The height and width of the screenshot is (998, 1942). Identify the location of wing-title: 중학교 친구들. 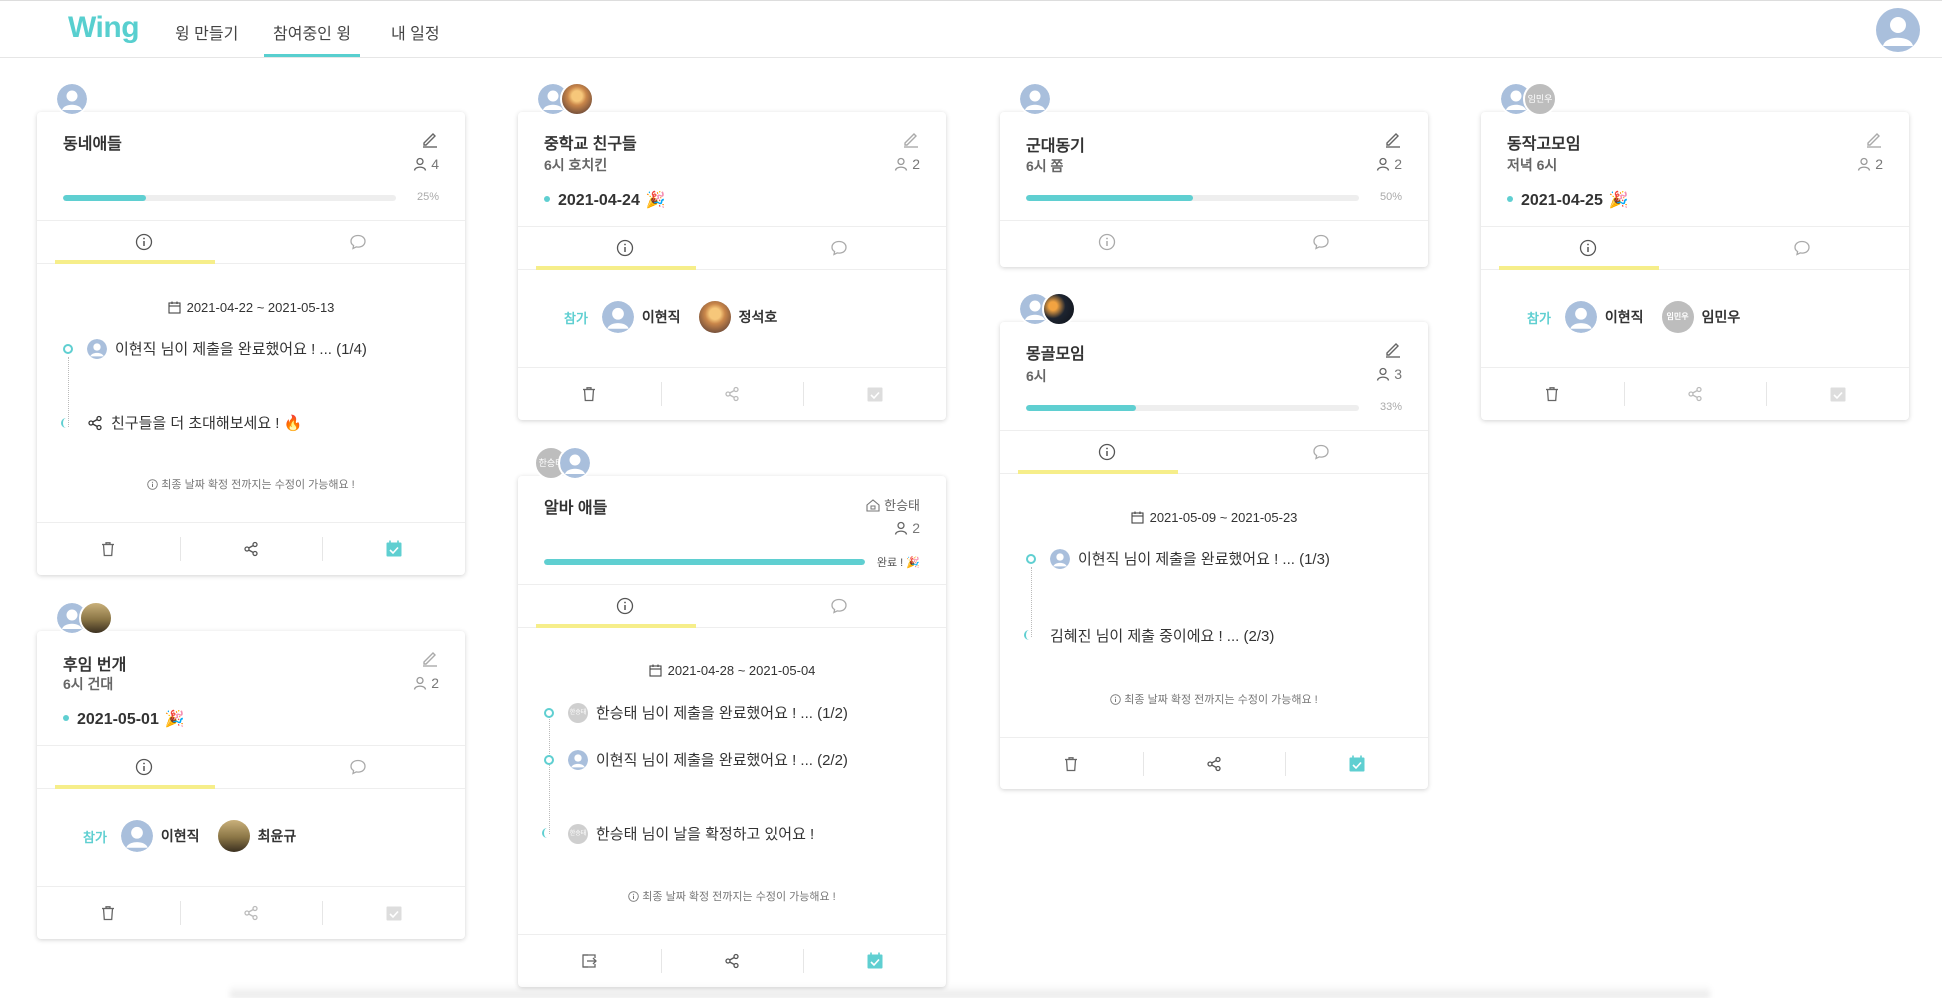
(590, 144).